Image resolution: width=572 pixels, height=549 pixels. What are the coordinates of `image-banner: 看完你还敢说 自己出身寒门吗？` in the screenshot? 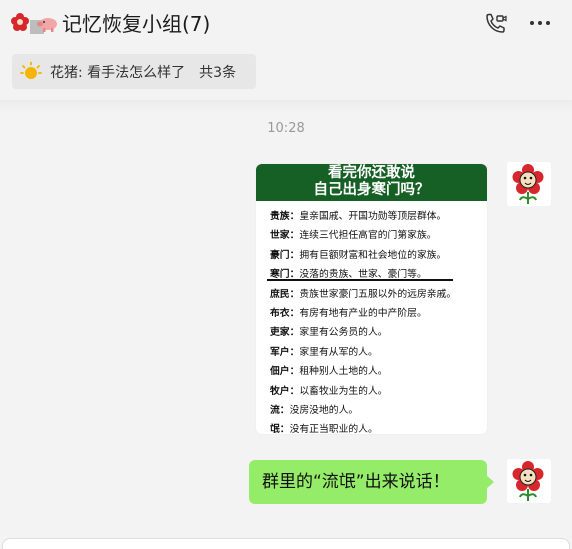 It's located at (371, 182).